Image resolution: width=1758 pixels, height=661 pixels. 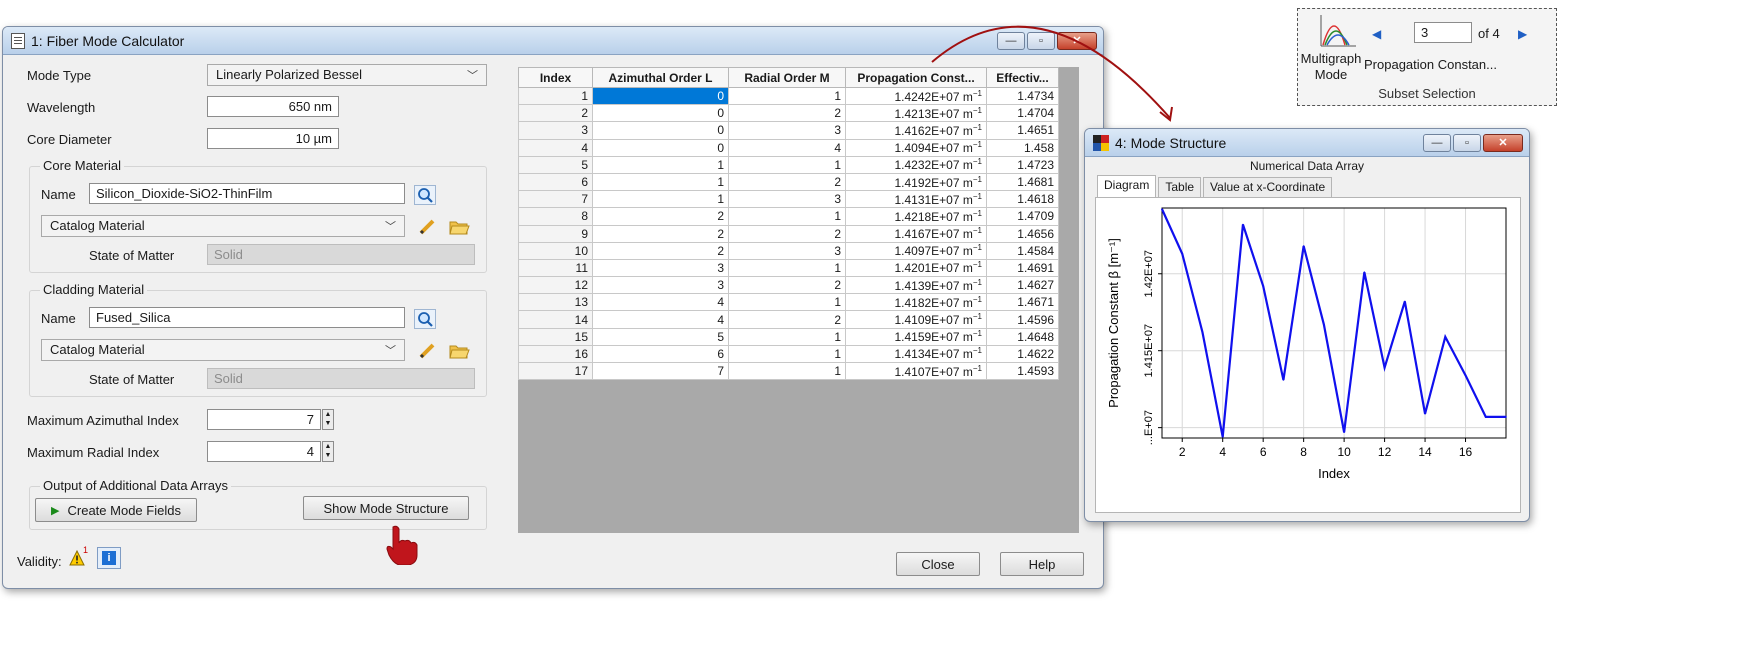 I want to click on wavelength-input: 650 nm, so click(x=273, y=106).